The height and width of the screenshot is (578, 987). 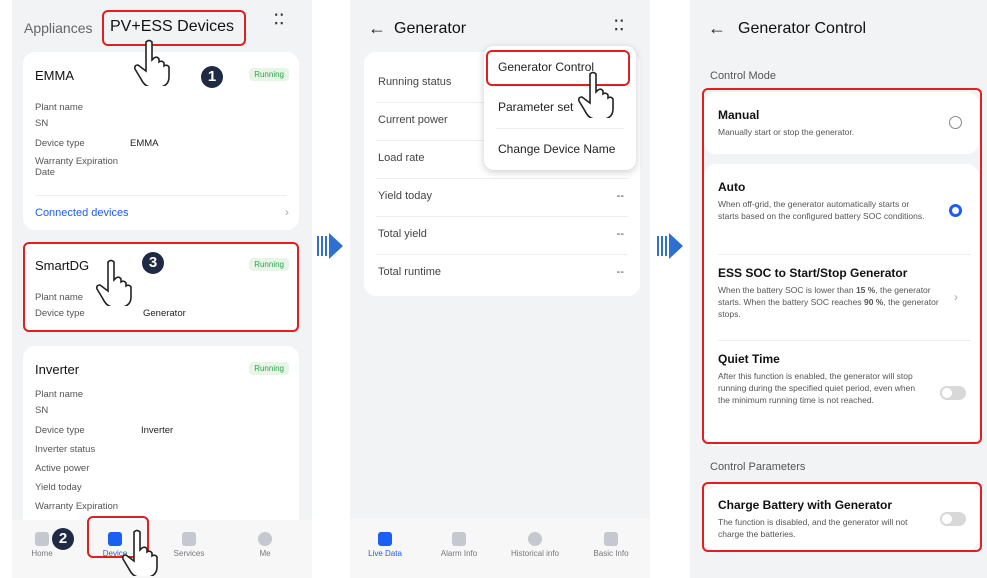 What do you see at coordinates (60, 143) in the screenshot?
I see `emma-type-label: Device type` at bounding box center [60, 143].